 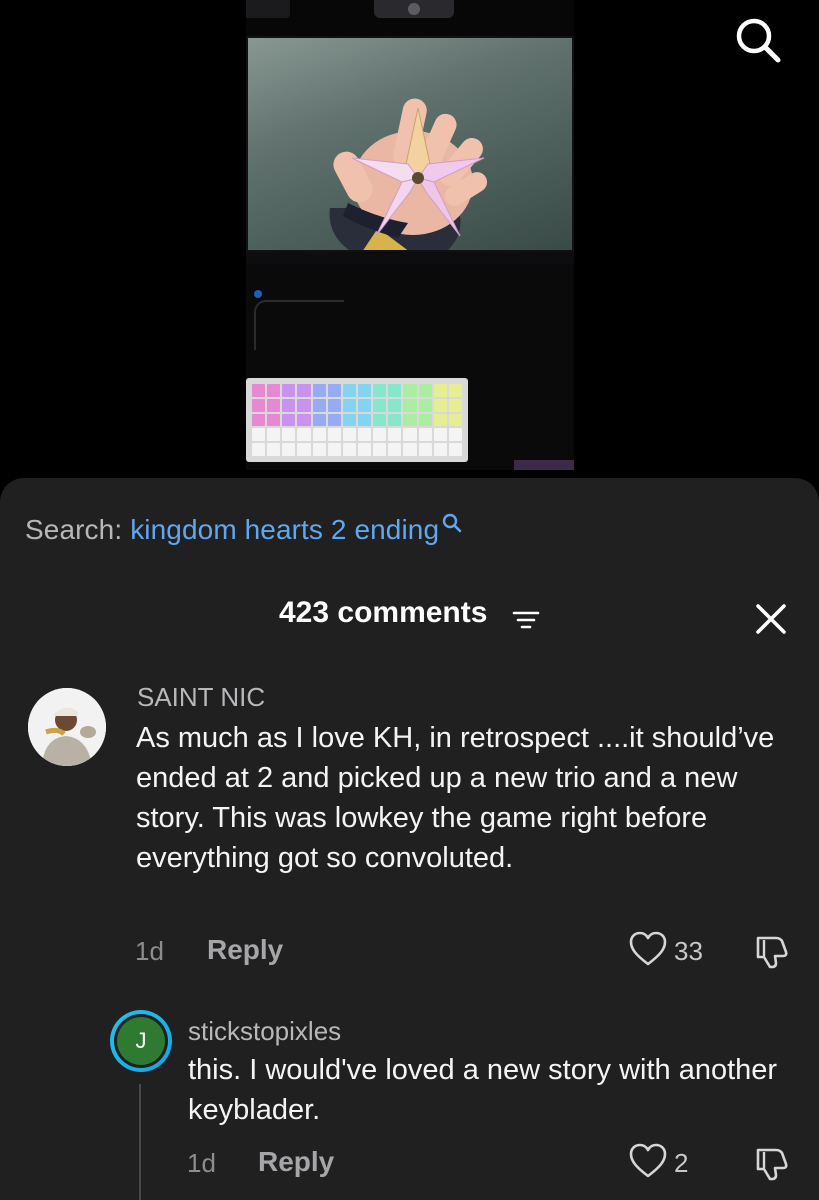 What do you see at coordinates (268, 9) in the screenshot?
I see `desk-device` at bounding box center [268, 9].